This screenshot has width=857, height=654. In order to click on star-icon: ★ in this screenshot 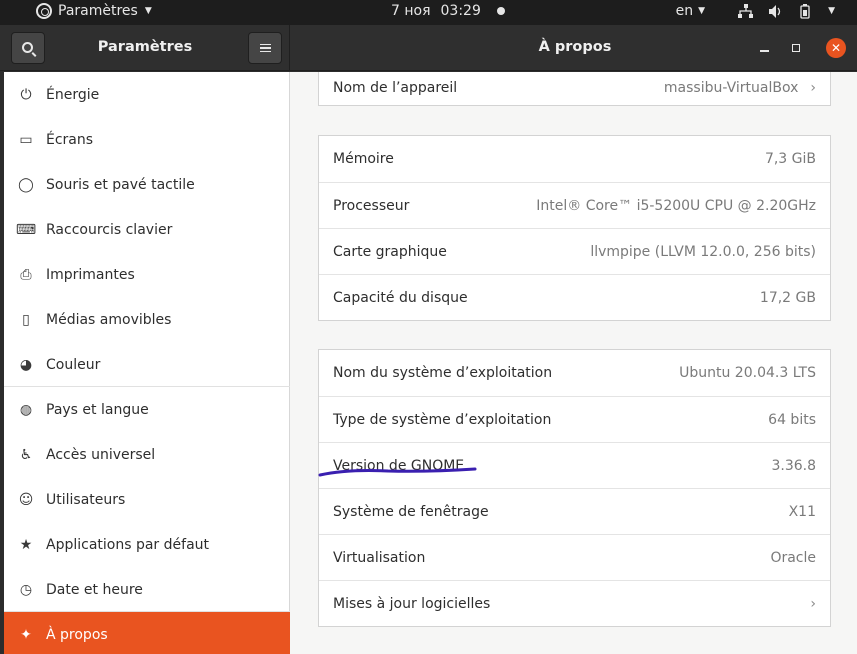, I will do `click(26, 544)`.